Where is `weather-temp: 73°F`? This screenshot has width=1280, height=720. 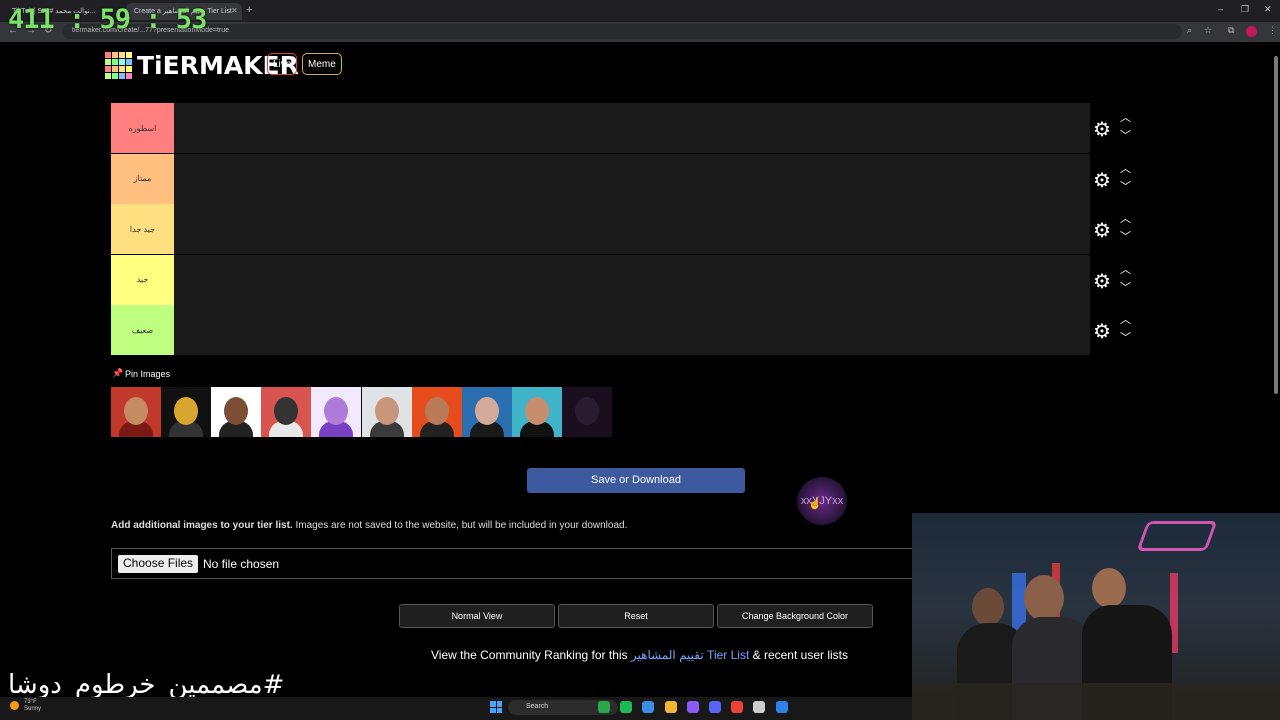 weather-temp: 73°F is located at coordinates (30, 702).